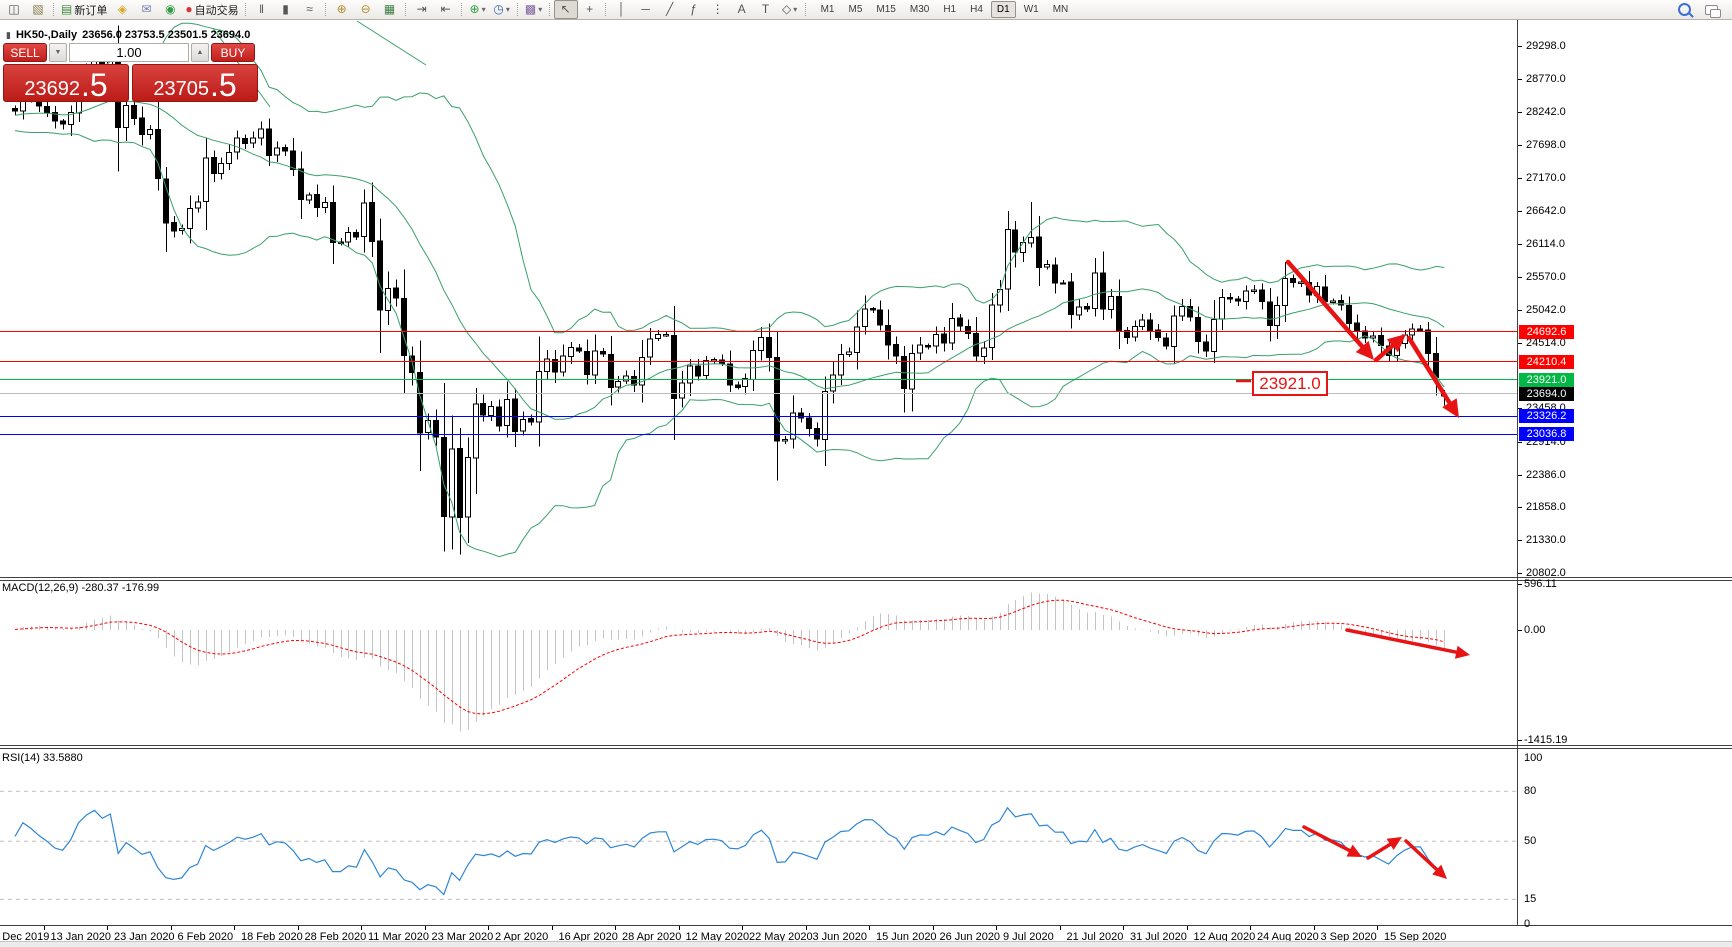 The image size is (1732, 947). What do you see at coordinates (166, 35) in the screenshot?
I see `ohlc-values: 23656.0 23753.5 23501.5 23694.0` at bounding box center [166, 35].